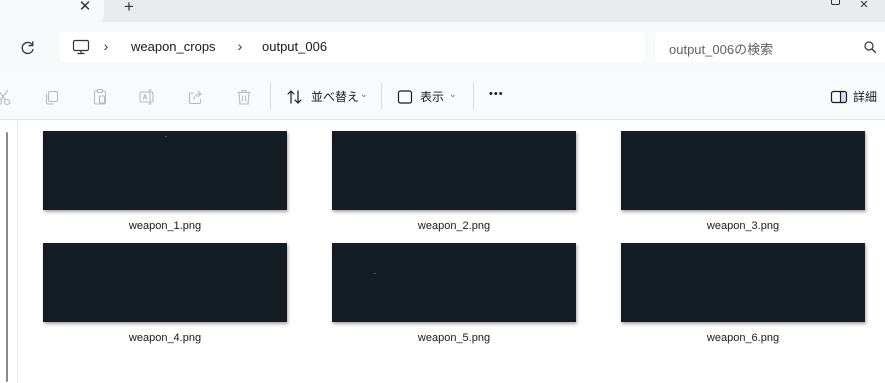 The image size is (885, 383). I want to click on refresh-icon, so click(27, 48).